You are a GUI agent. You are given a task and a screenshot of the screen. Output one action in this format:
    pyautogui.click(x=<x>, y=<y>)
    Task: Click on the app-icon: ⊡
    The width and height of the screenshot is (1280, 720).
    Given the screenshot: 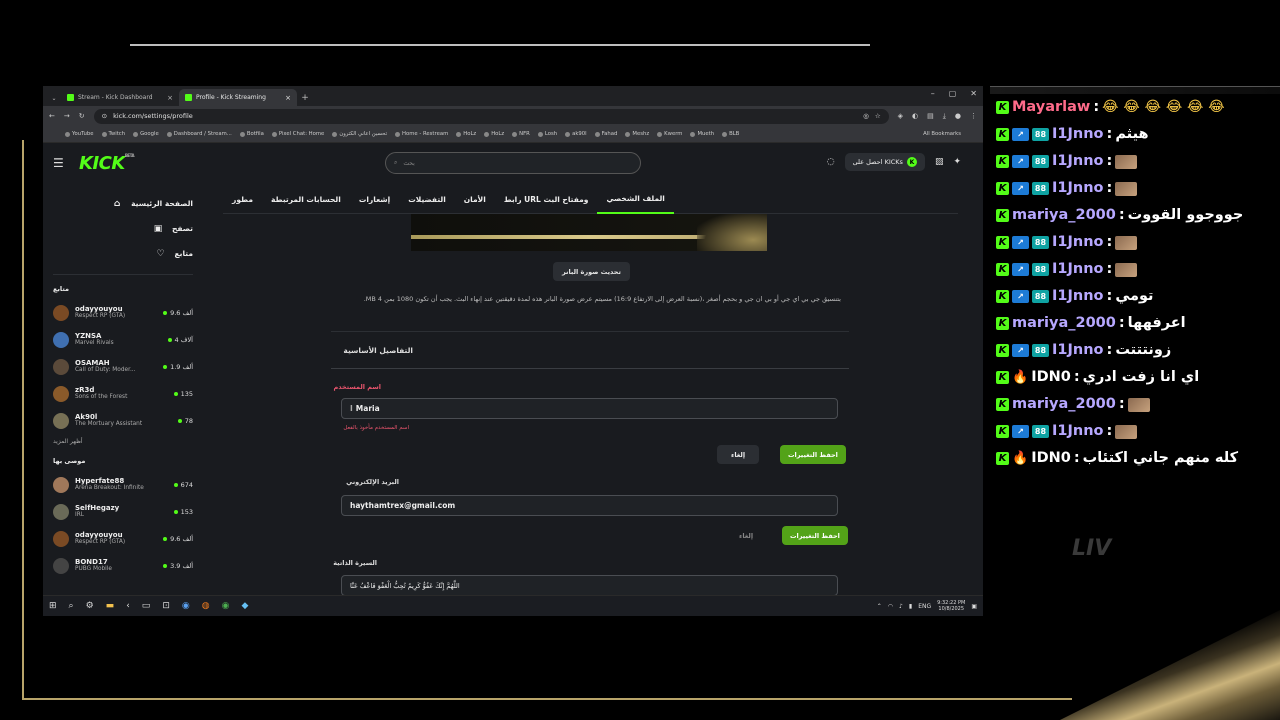 What is the action you would take?
    pyautogui.click(x=166, y=606)
    